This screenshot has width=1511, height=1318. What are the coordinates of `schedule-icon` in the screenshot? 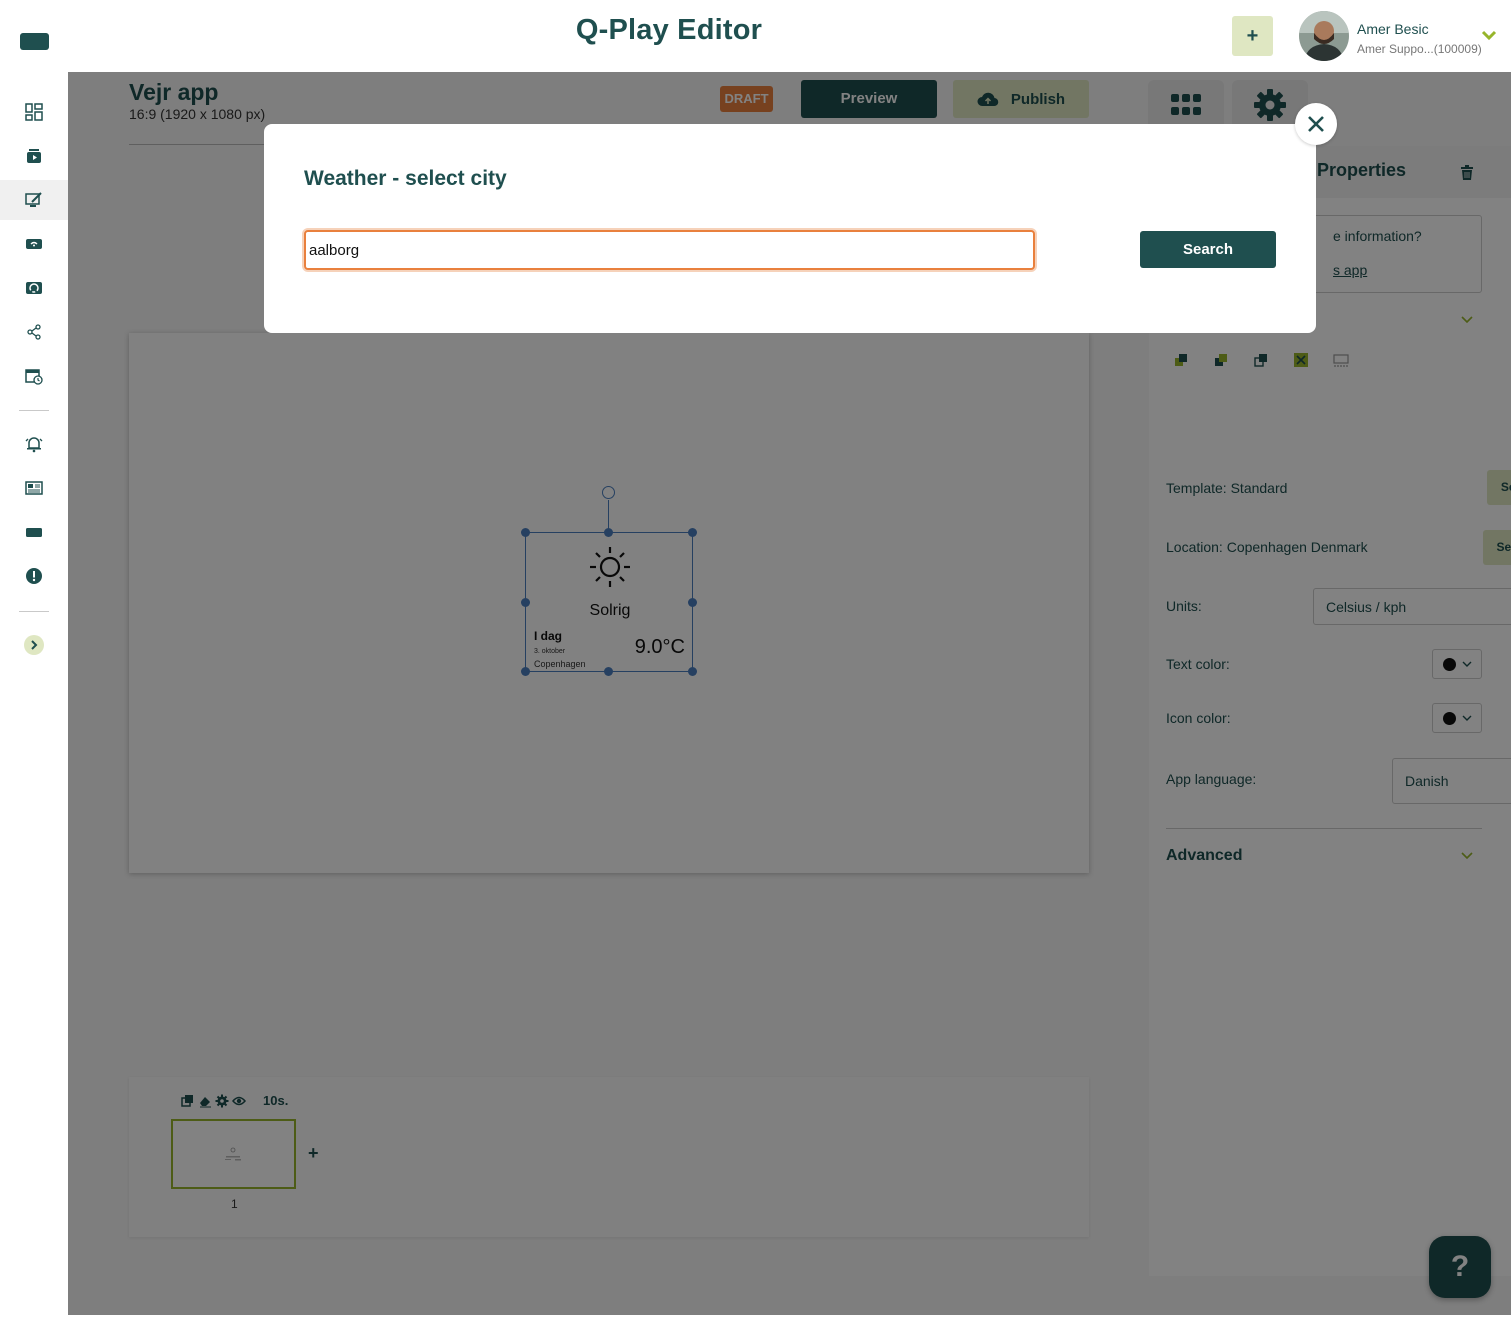 It's located at (34, 377).